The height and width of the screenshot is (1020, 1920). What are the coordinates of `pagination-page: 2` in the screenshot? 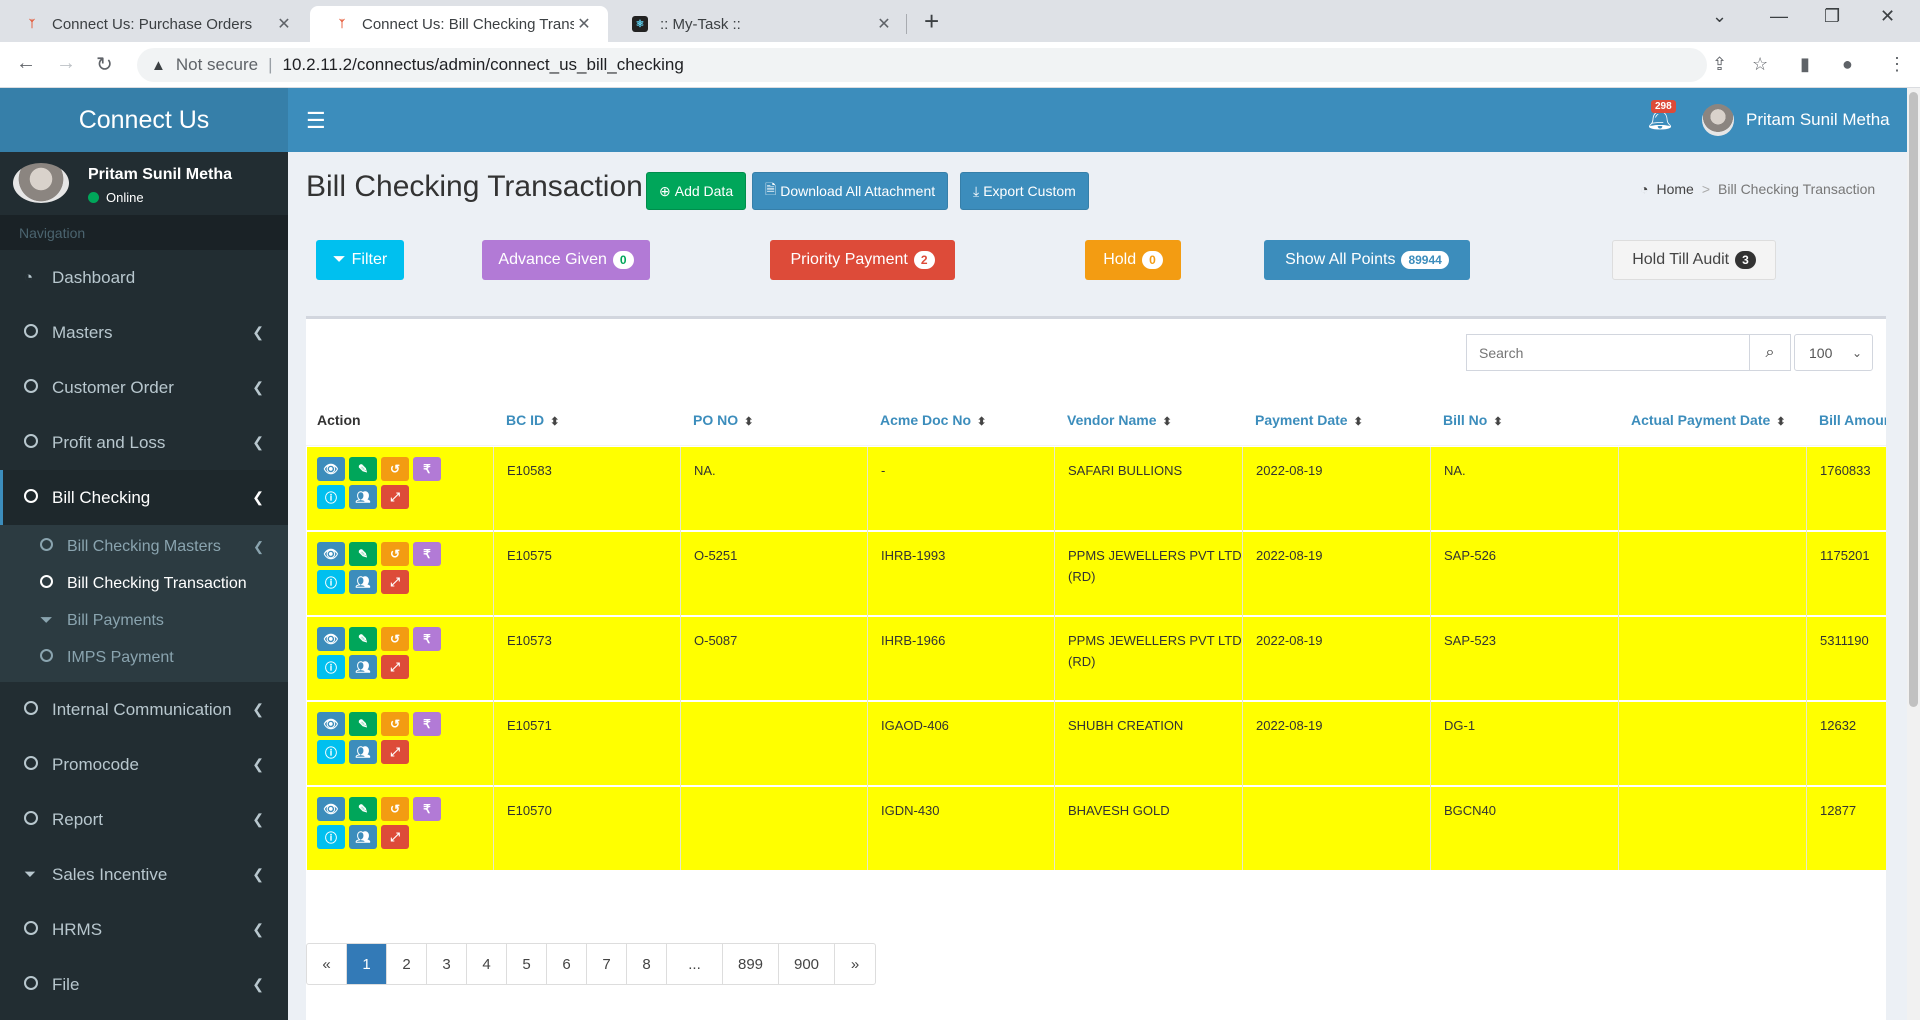 It's located at (407, 964).